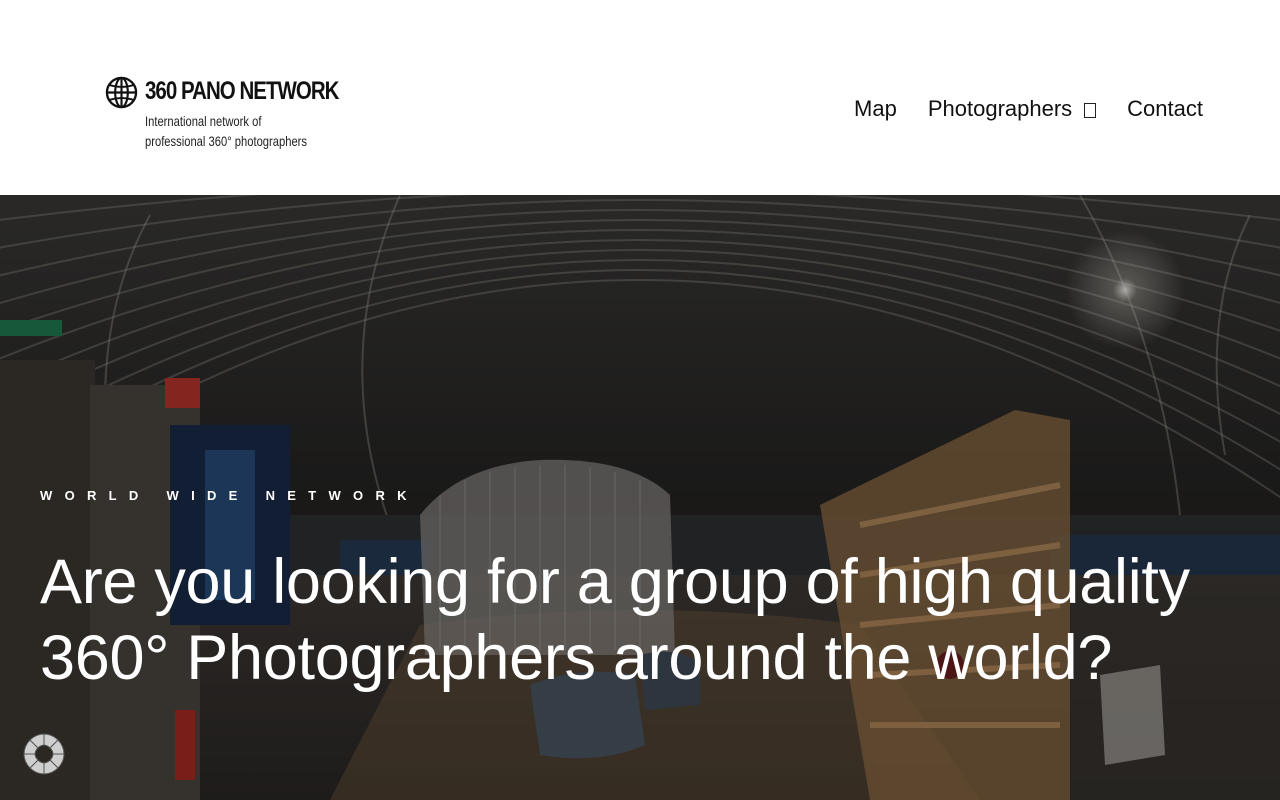 The width and height of the screenshot is (1280, 800). Describe the element at coordinates (1000, 108) in the screenshot. I see `nav-item-label: Photographers` at that location.